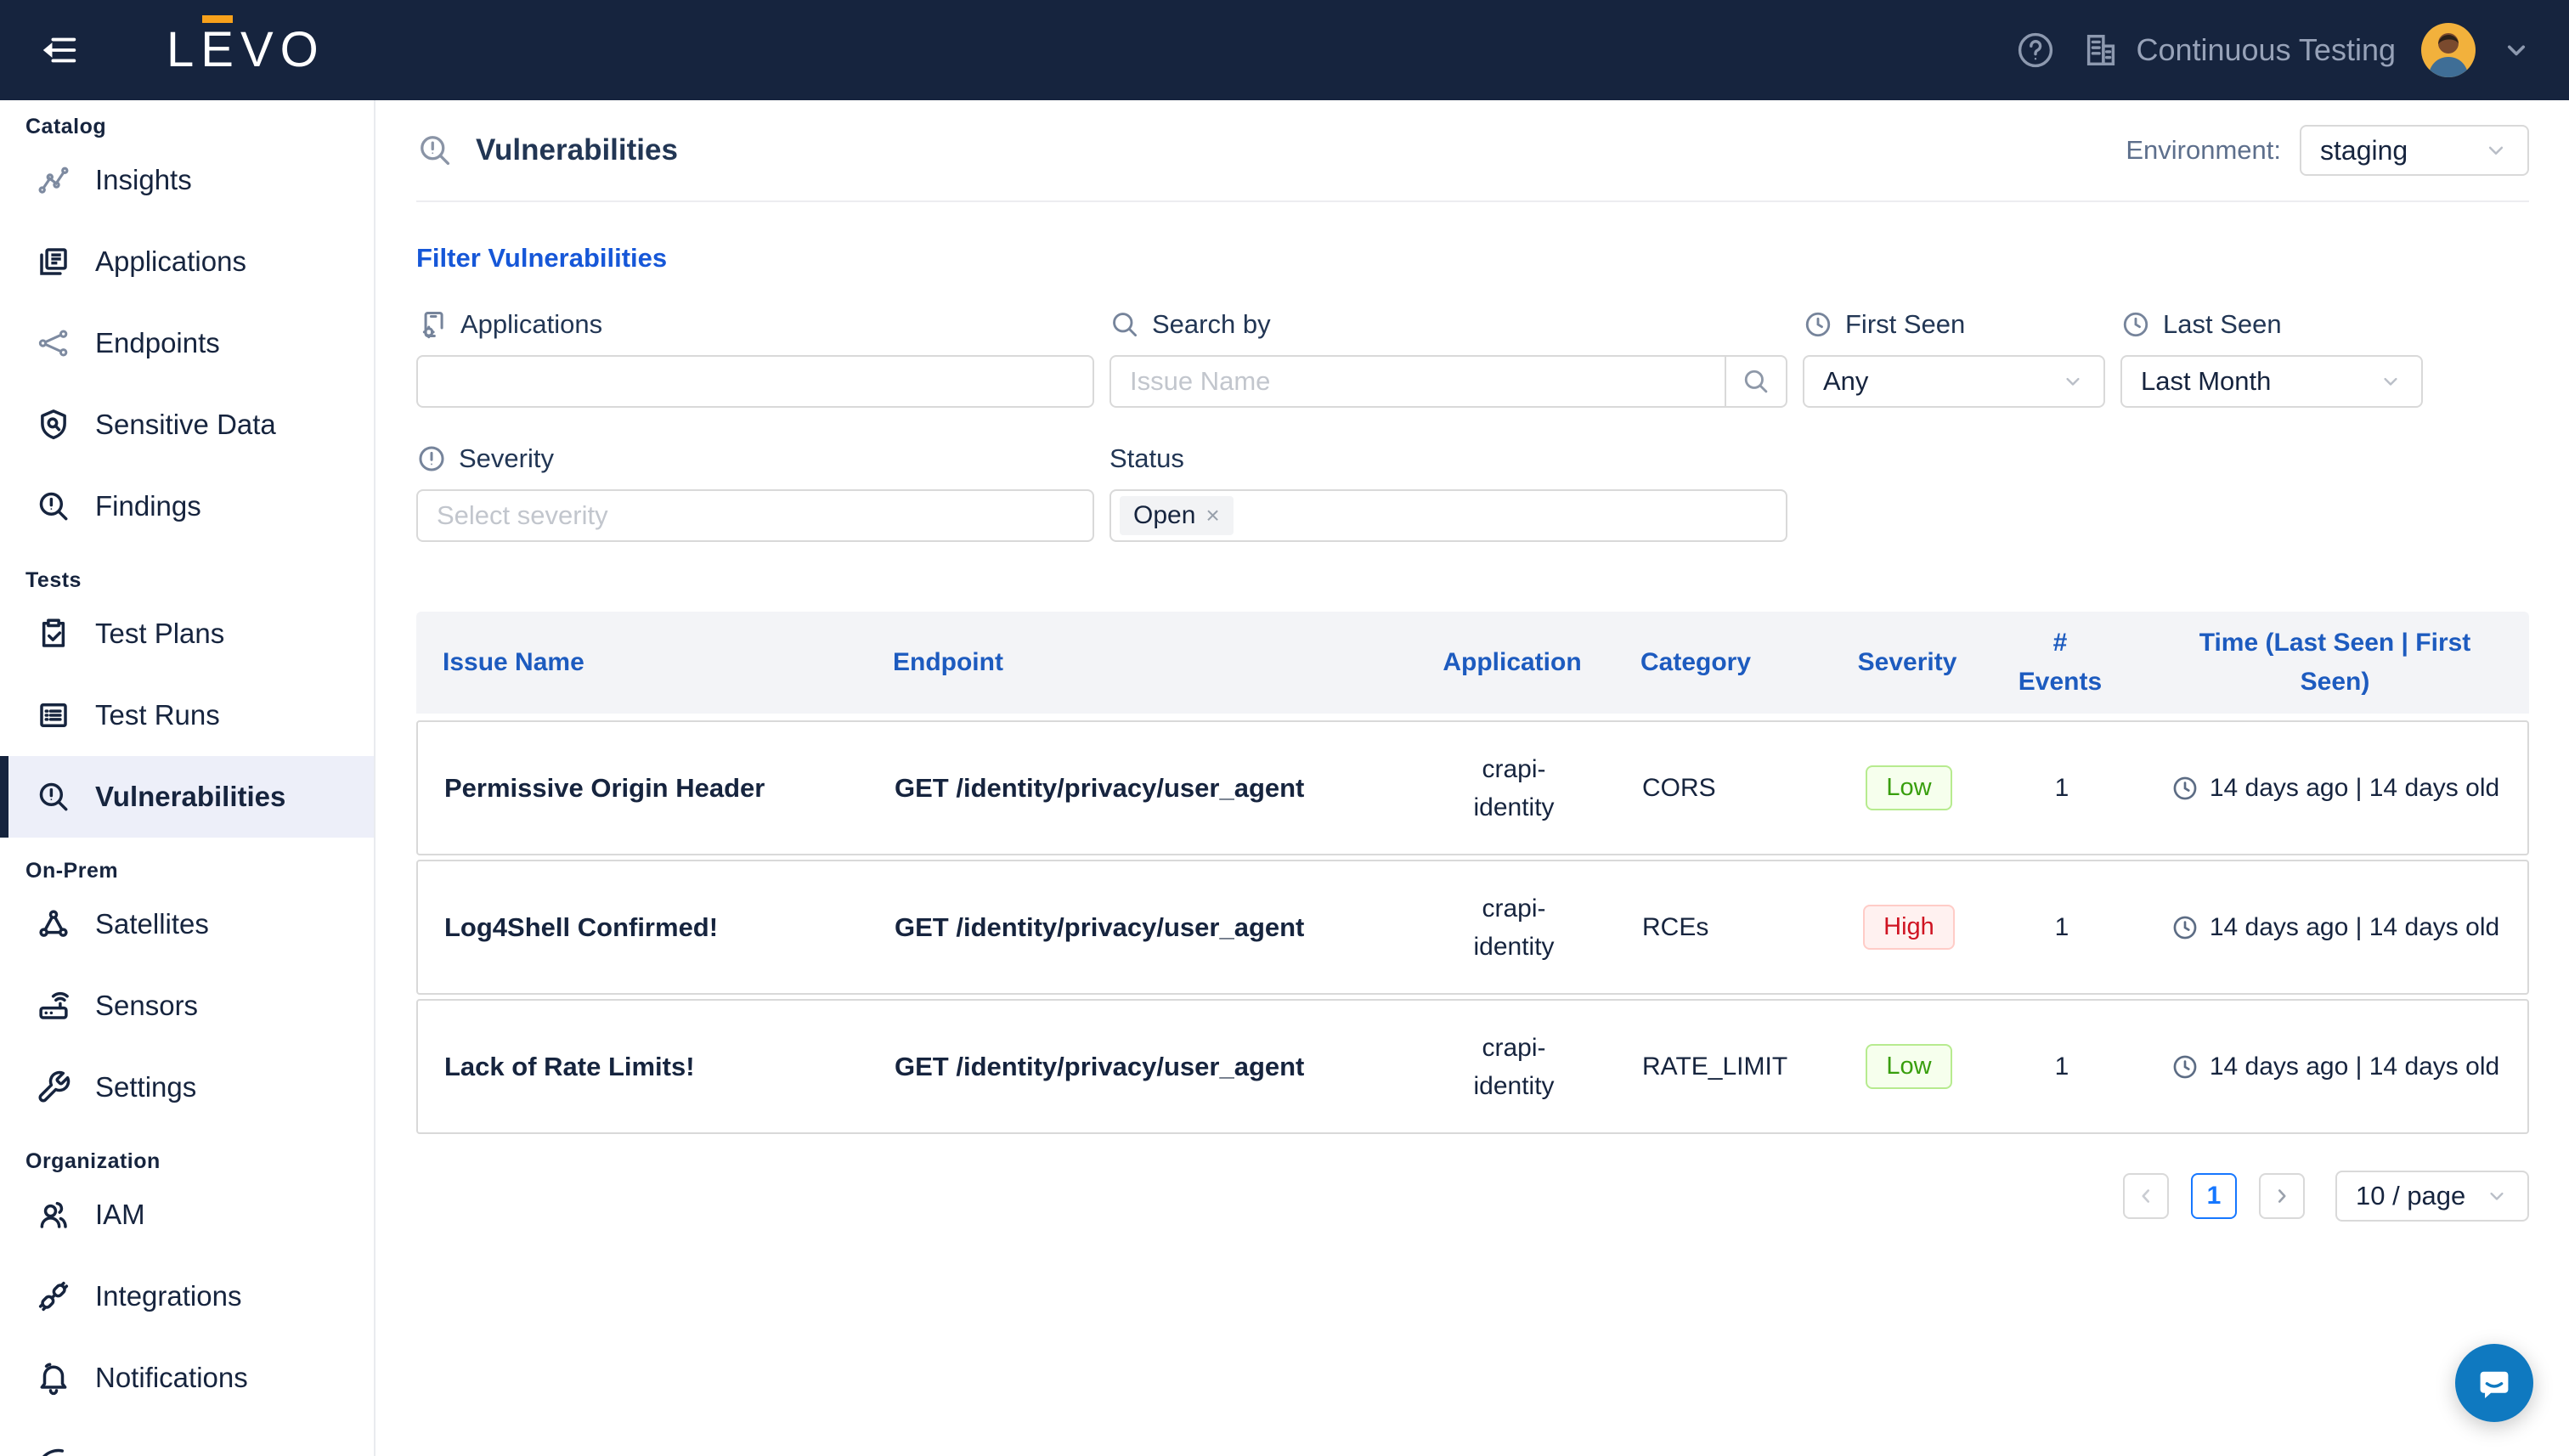 The width and height of the screenshot is (2569, 1456). What do you see at coordinates (2415, 150) in the screenshot?
I see `environment-select: staging` at bounding box center [2415, 150].